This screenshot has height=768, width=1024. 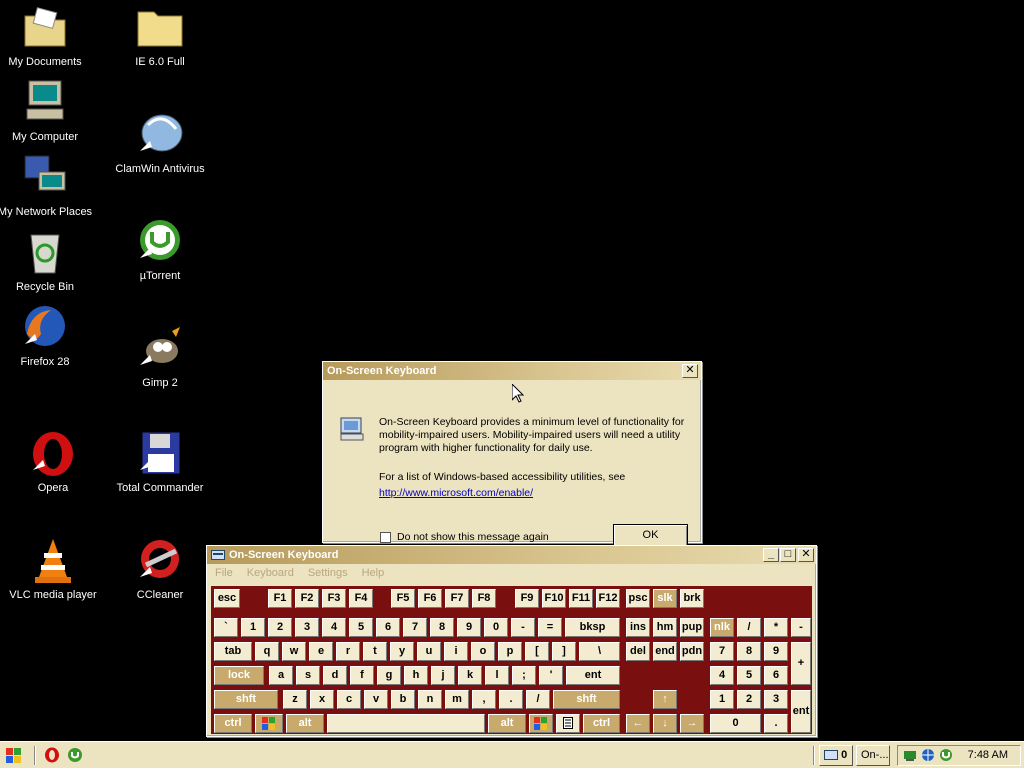 I want to click on key-kp-2: 2, so click(x=749, y=699).